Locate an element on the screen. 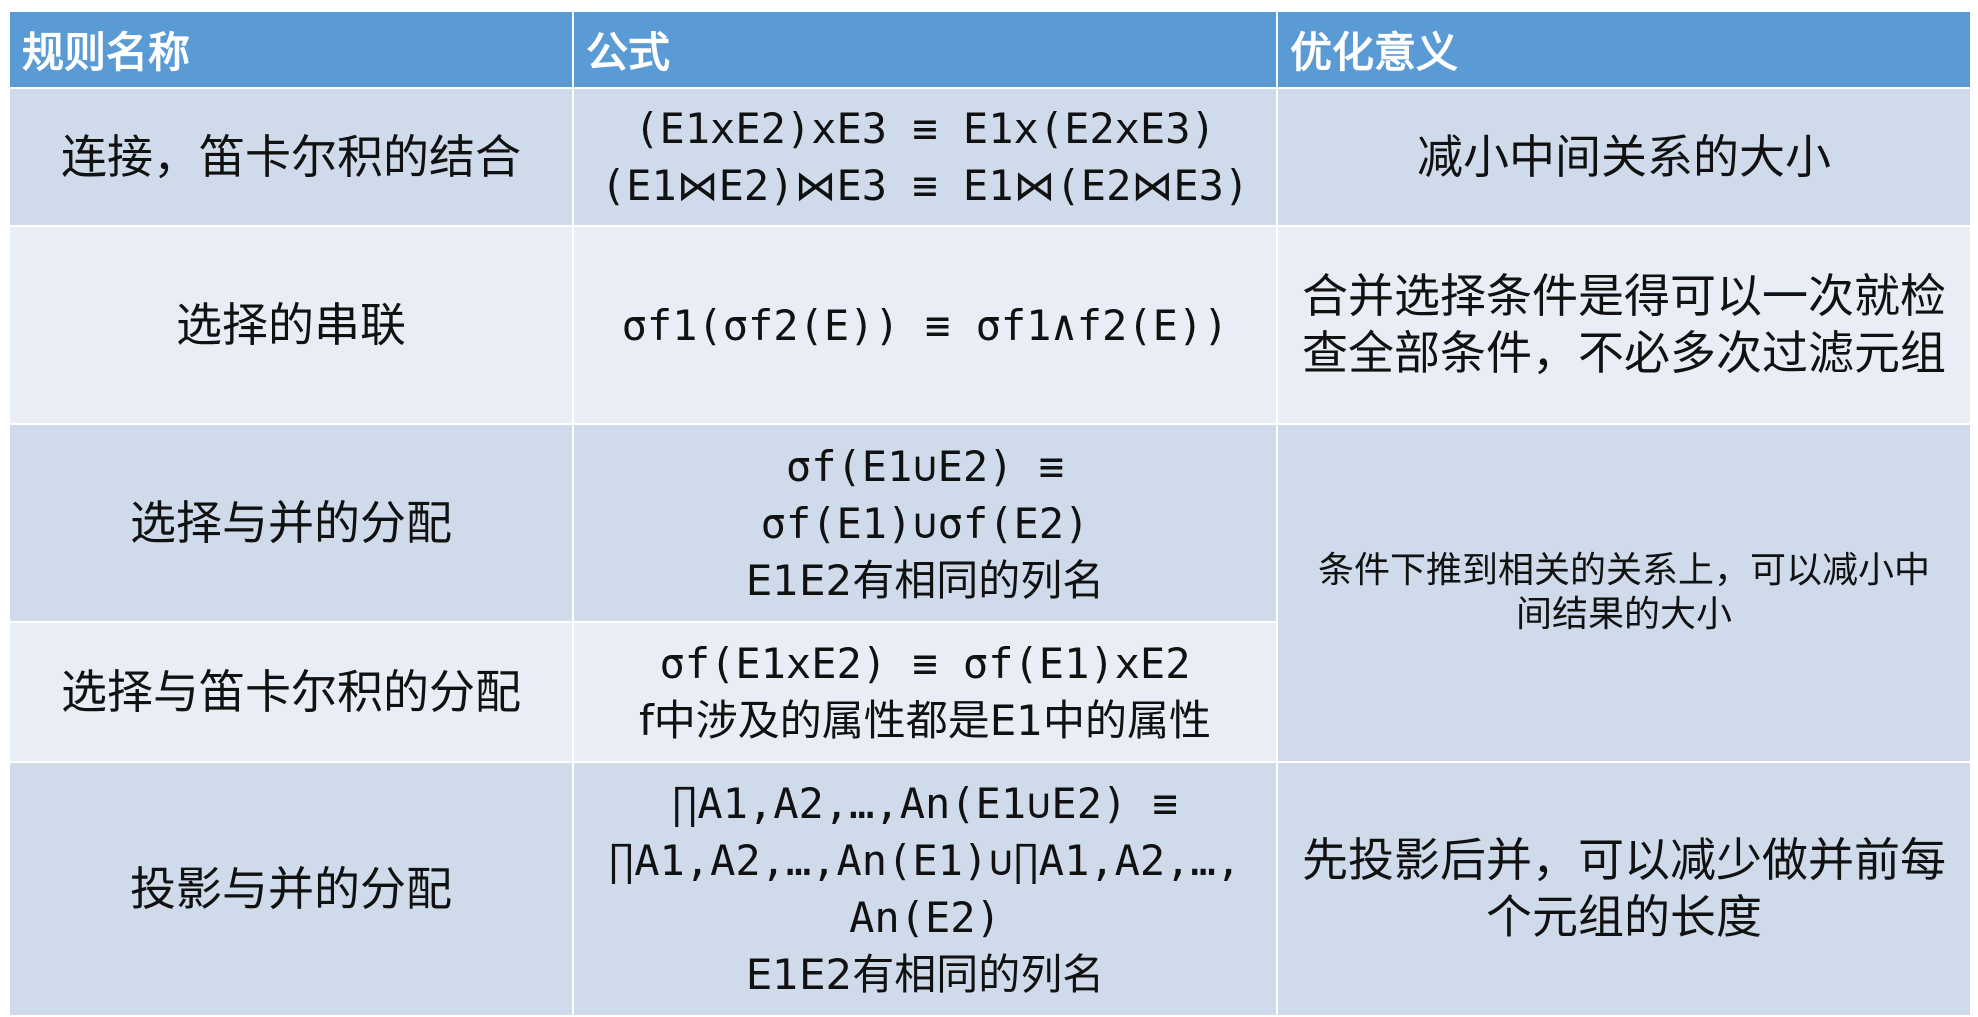 The height and width of the screenshot is (1017, 1978). optimization-cell: 先投影后并，可以减少做并前每个元组的长度 is located at coordinates (1624, 889).